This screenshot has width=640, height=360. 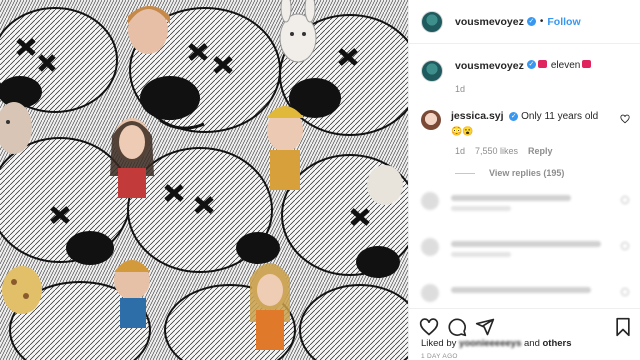 I want to click on heart-icon, so click(x=429, y=327).